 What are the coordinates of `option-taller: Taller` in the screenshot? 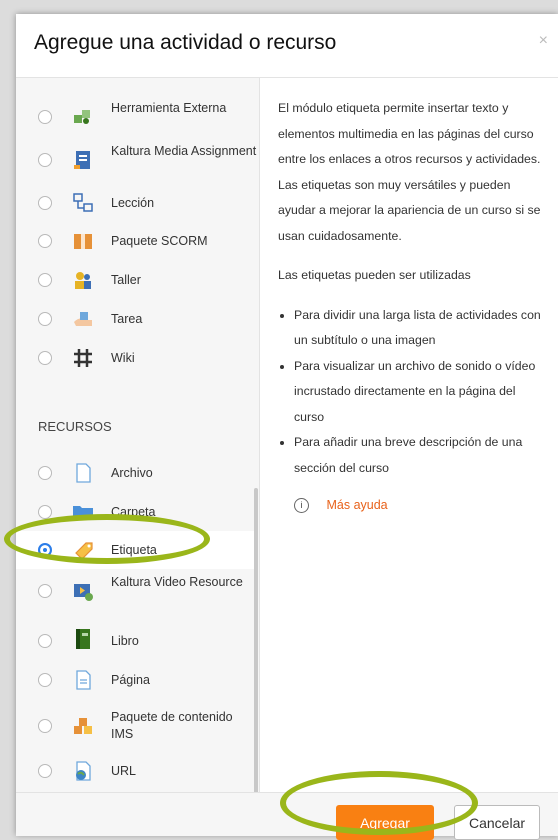 It's located at (137, 280).